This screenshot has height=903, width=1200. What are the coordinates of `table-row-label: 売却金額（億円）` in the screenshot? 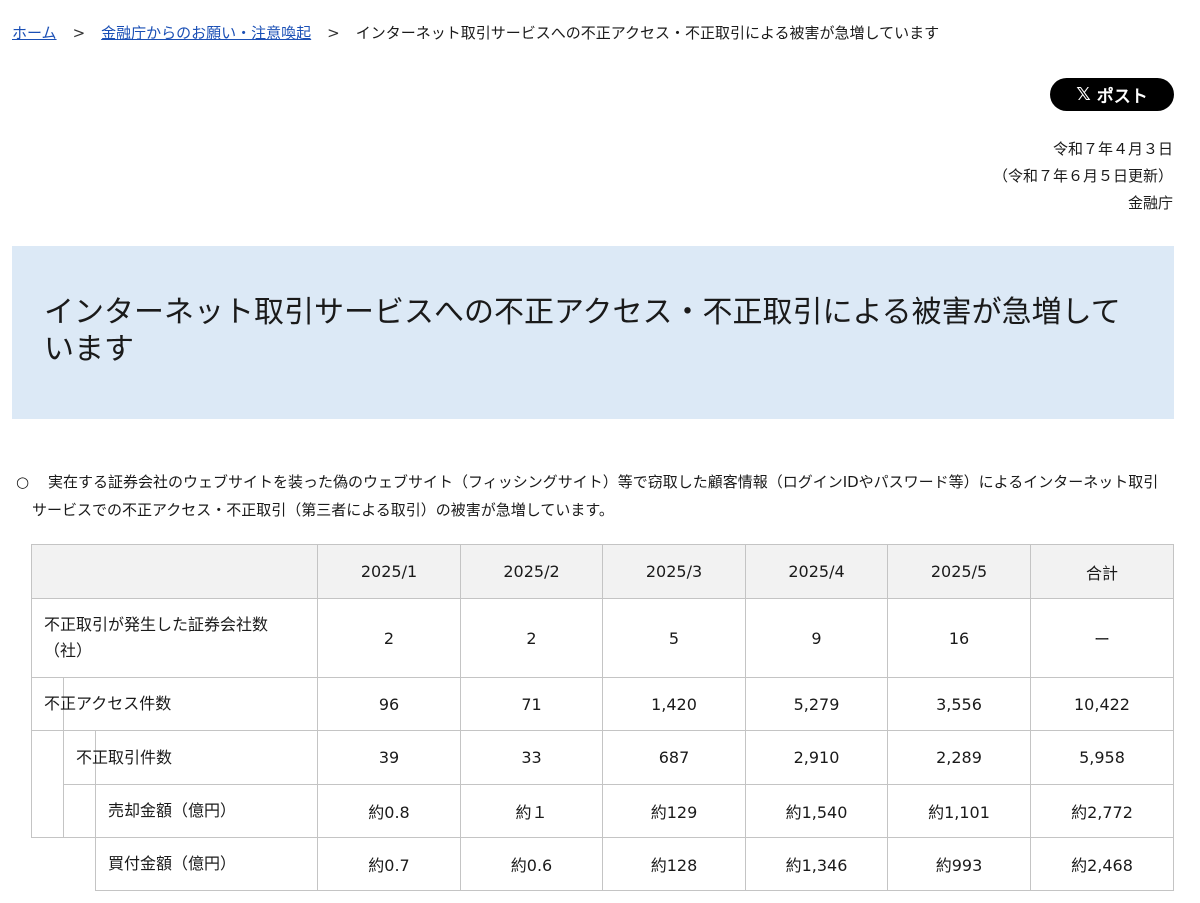 It's located at (206, 811).